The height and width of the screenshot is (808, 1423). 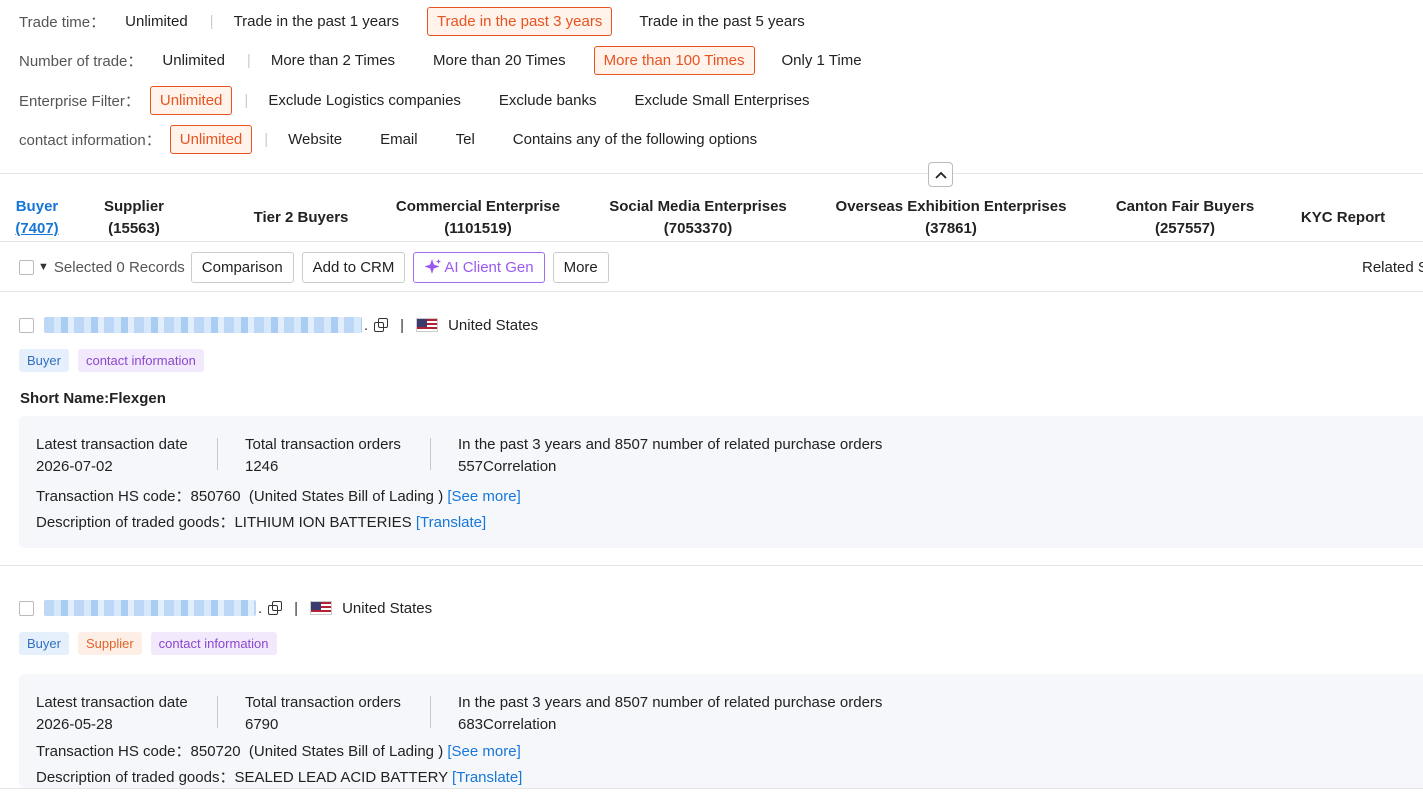 What do you see at coordinates (353, 267) in the screenshot?
I see `add-to-crm-button: Add to CRM` at bounding box center [353, 267].